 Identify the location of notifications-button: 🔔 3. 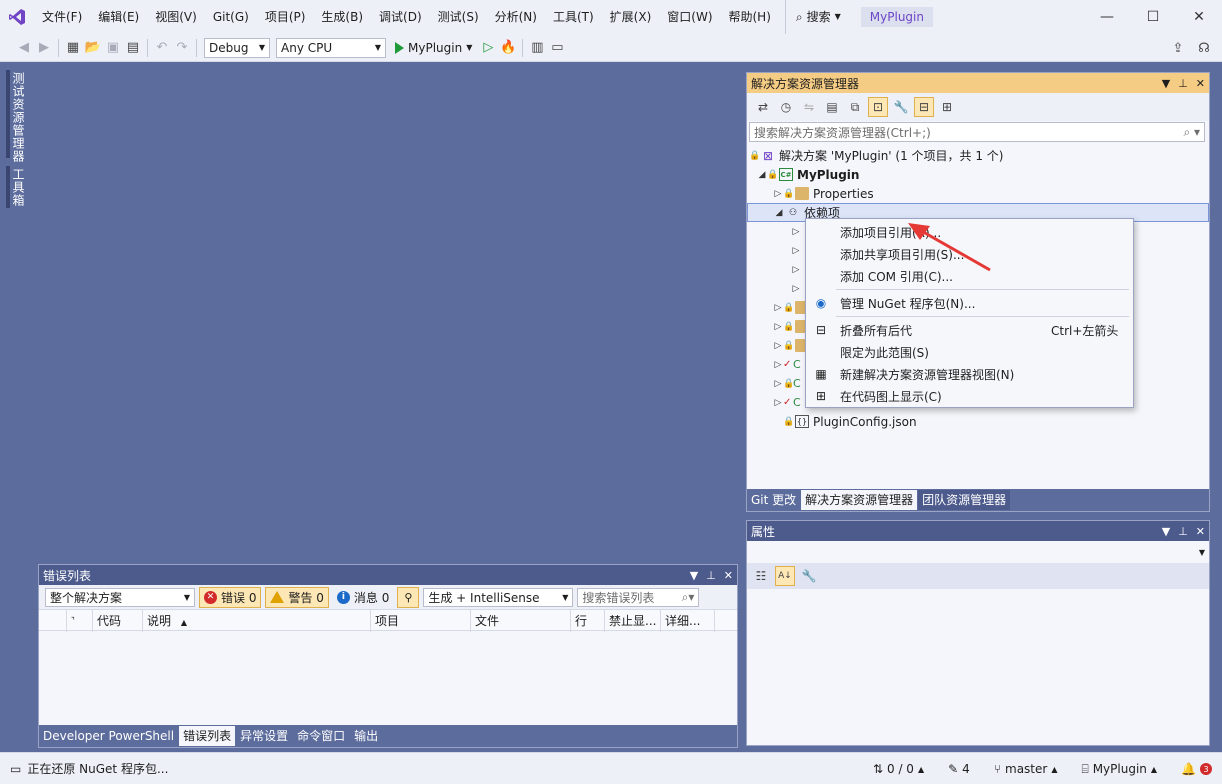
(1196, 769).